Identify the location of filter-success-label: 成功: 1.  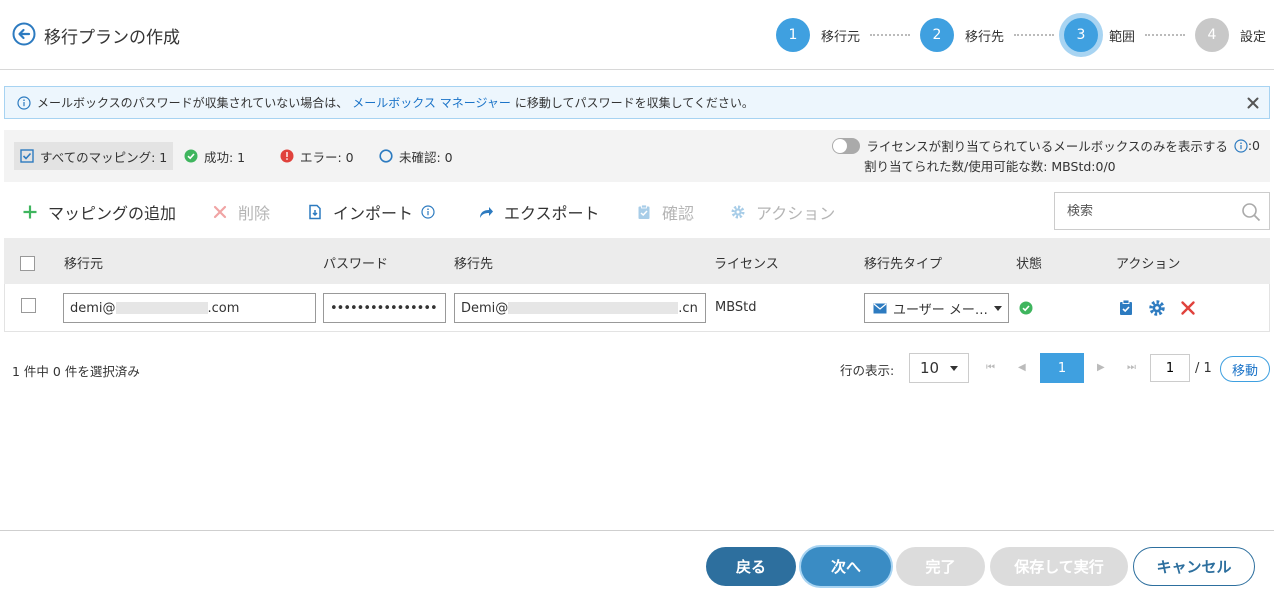
(225, 157).